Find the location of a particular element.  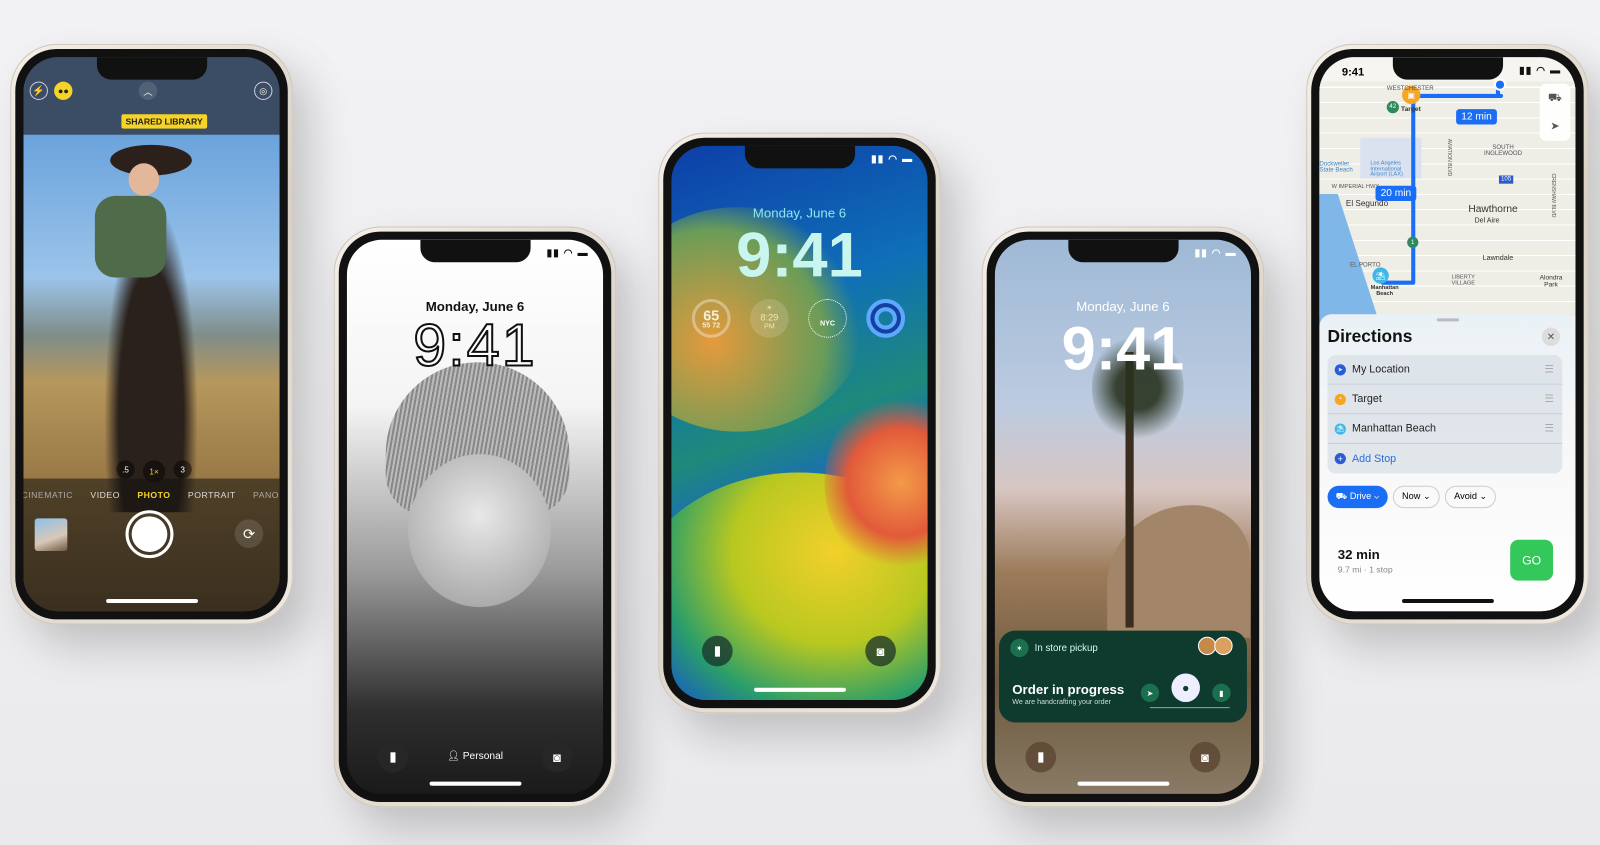

target-icon: ▪ is located at coordinates (1340, 399).